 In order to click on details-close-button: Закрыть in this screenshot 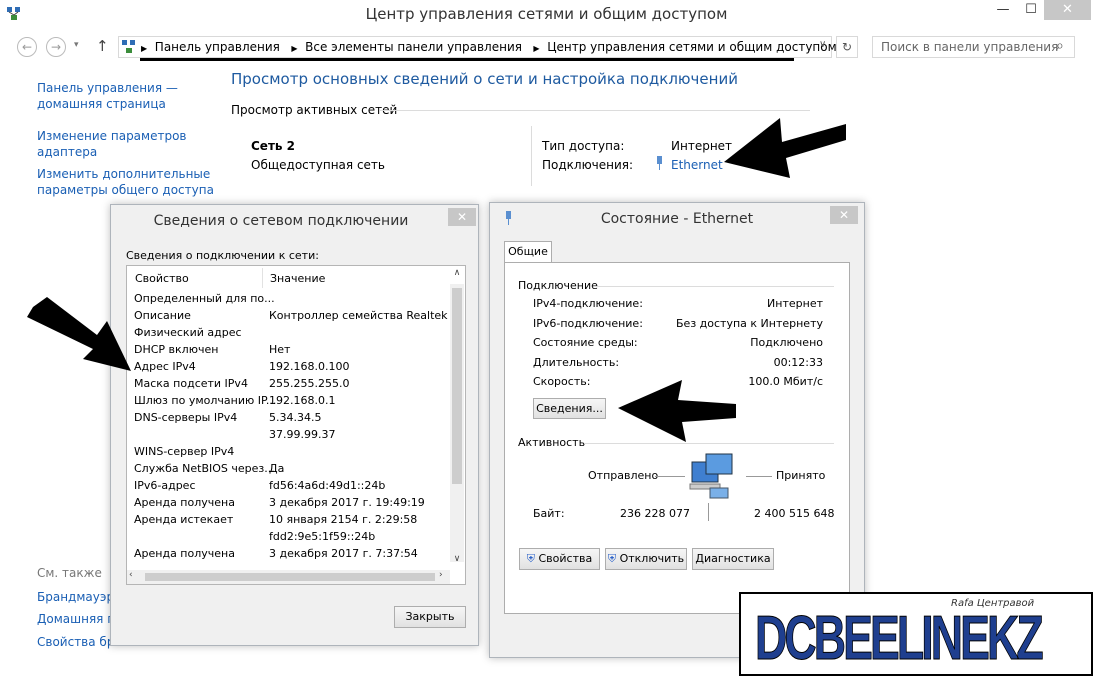, I will do `click(430, 617)`.